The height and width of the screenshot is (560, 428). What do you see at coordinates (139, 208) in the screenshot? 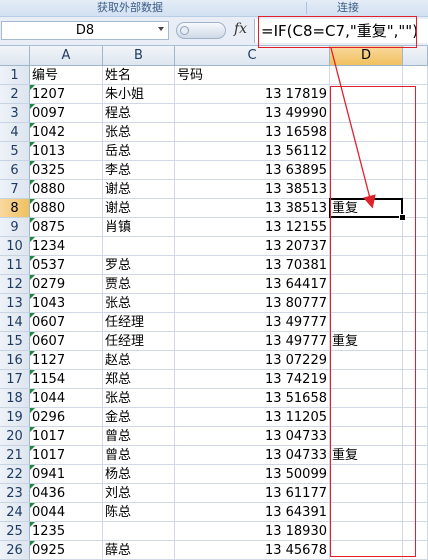
I see `cell-b8: 谢总` at bounding box center [139, 208].